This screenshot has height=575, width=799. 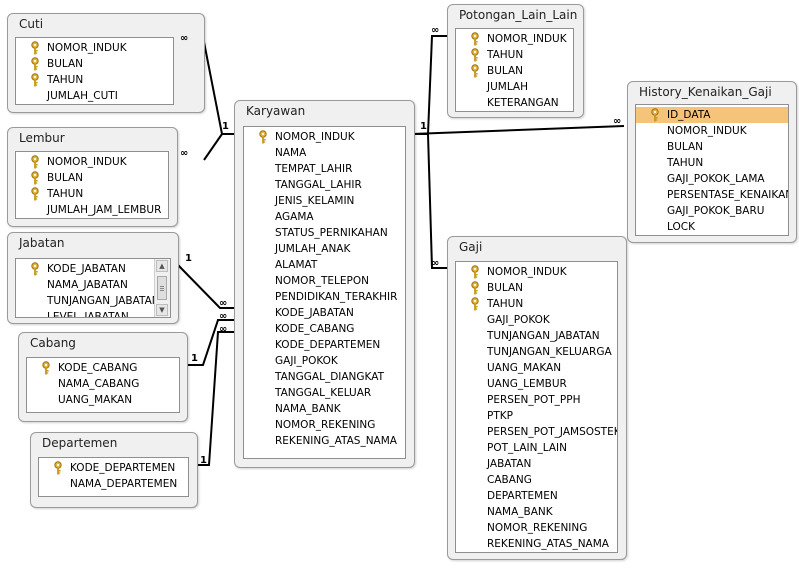 I want to click on field-list: KODE_DEPARTEMEN NAMA_DEPARTEMEN, so click(x=113, y=477).